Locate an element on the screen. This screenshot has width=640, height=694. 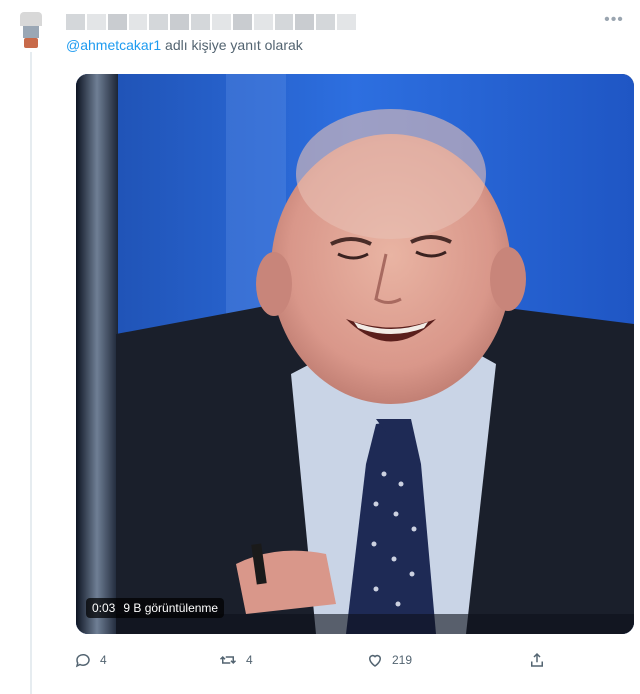
retweet-icon is located at coordinates (228, 660).